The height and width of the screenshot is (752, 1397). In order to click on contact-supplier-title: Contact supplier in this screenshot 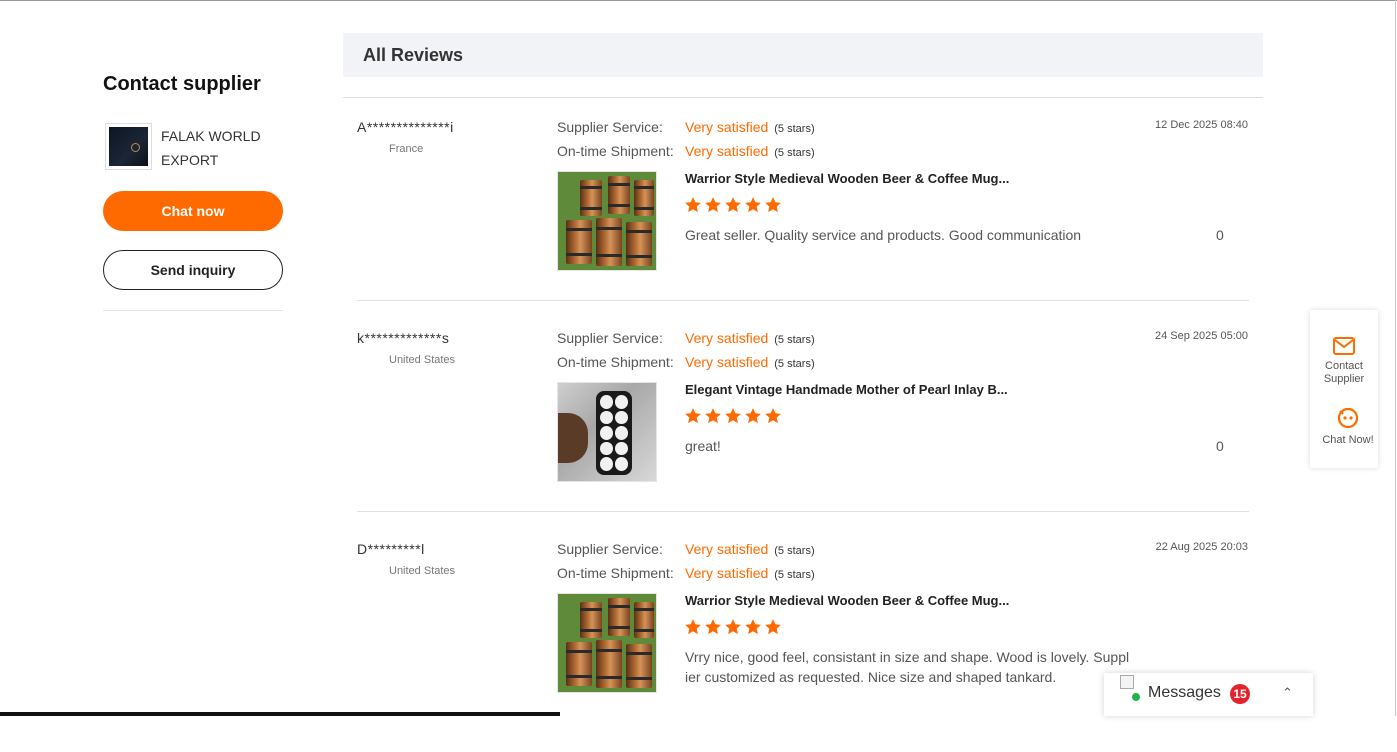, I will do `click(182, 84)`.